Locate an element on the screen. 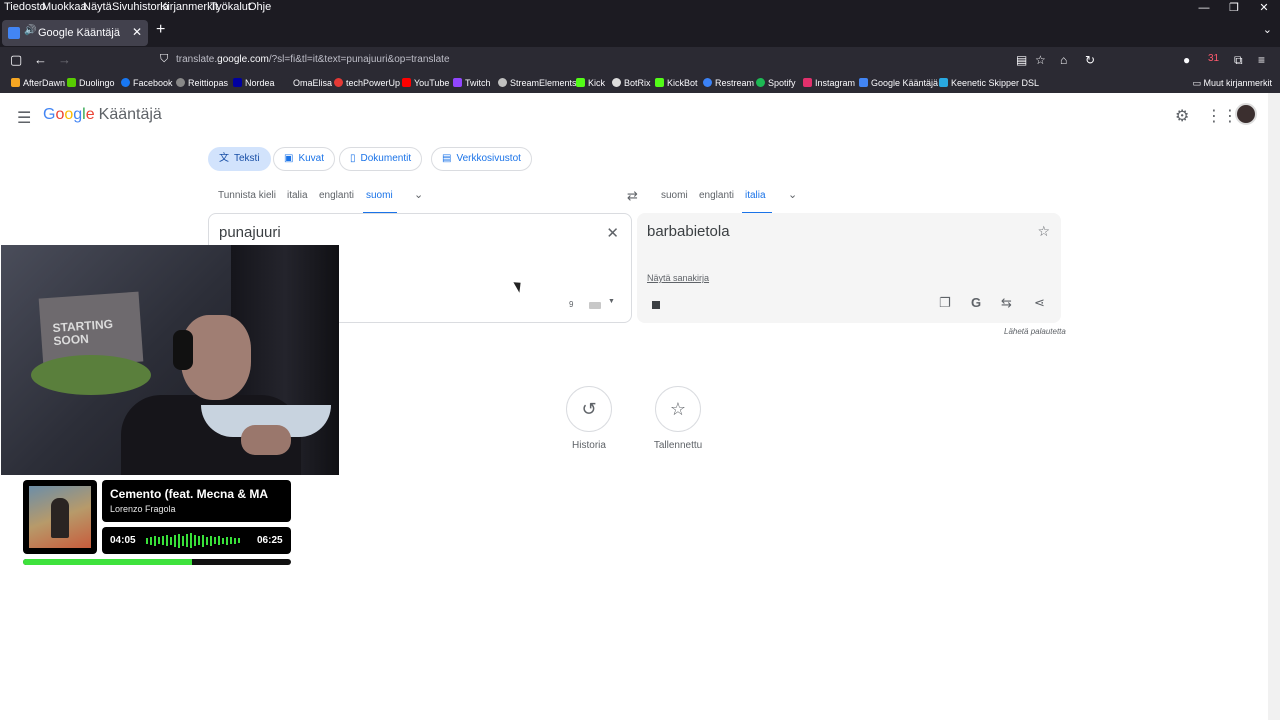 Image resolution: width=1280 pixels, height=720 pixels. bookmark-omaelisa: OmaElisa is located at coordinates (306, 83).